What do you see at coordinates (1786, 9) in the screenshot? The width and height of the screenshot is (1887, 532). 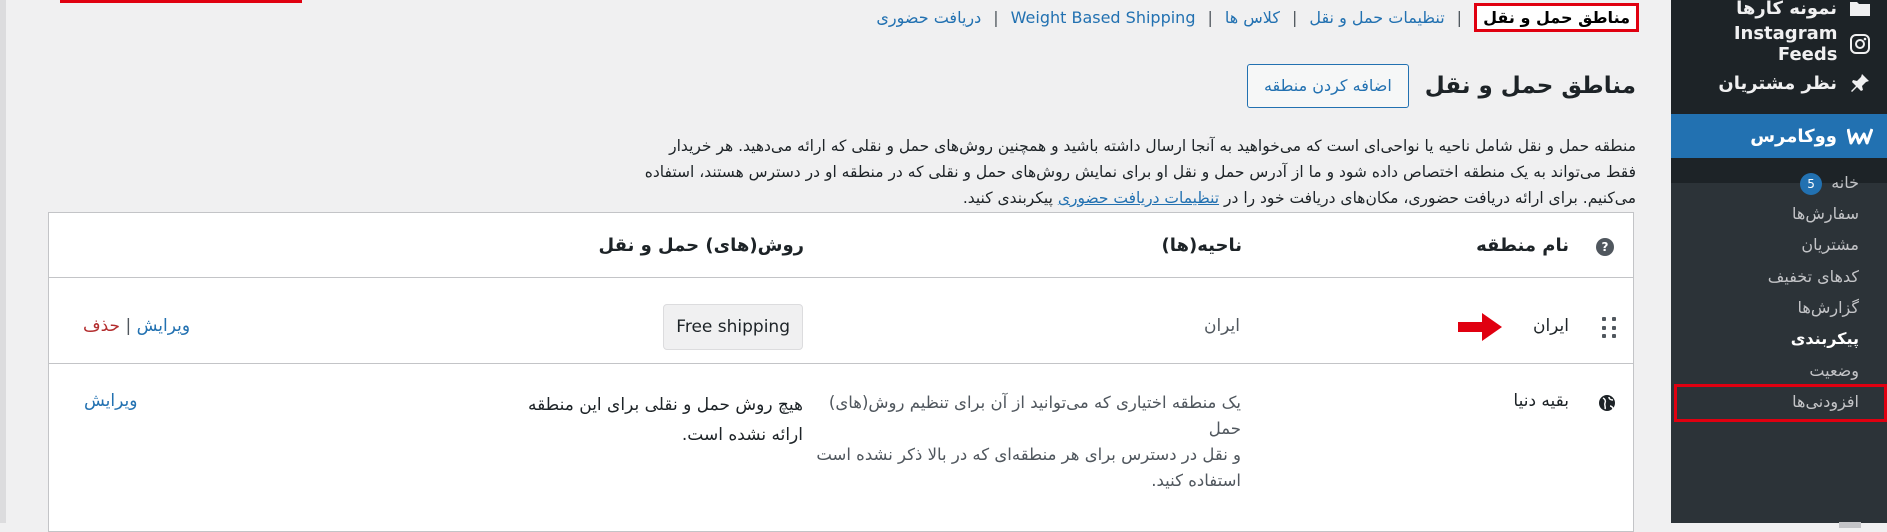 I see `menu-label: نمونه کارها` at bounding box center [1786, 9].